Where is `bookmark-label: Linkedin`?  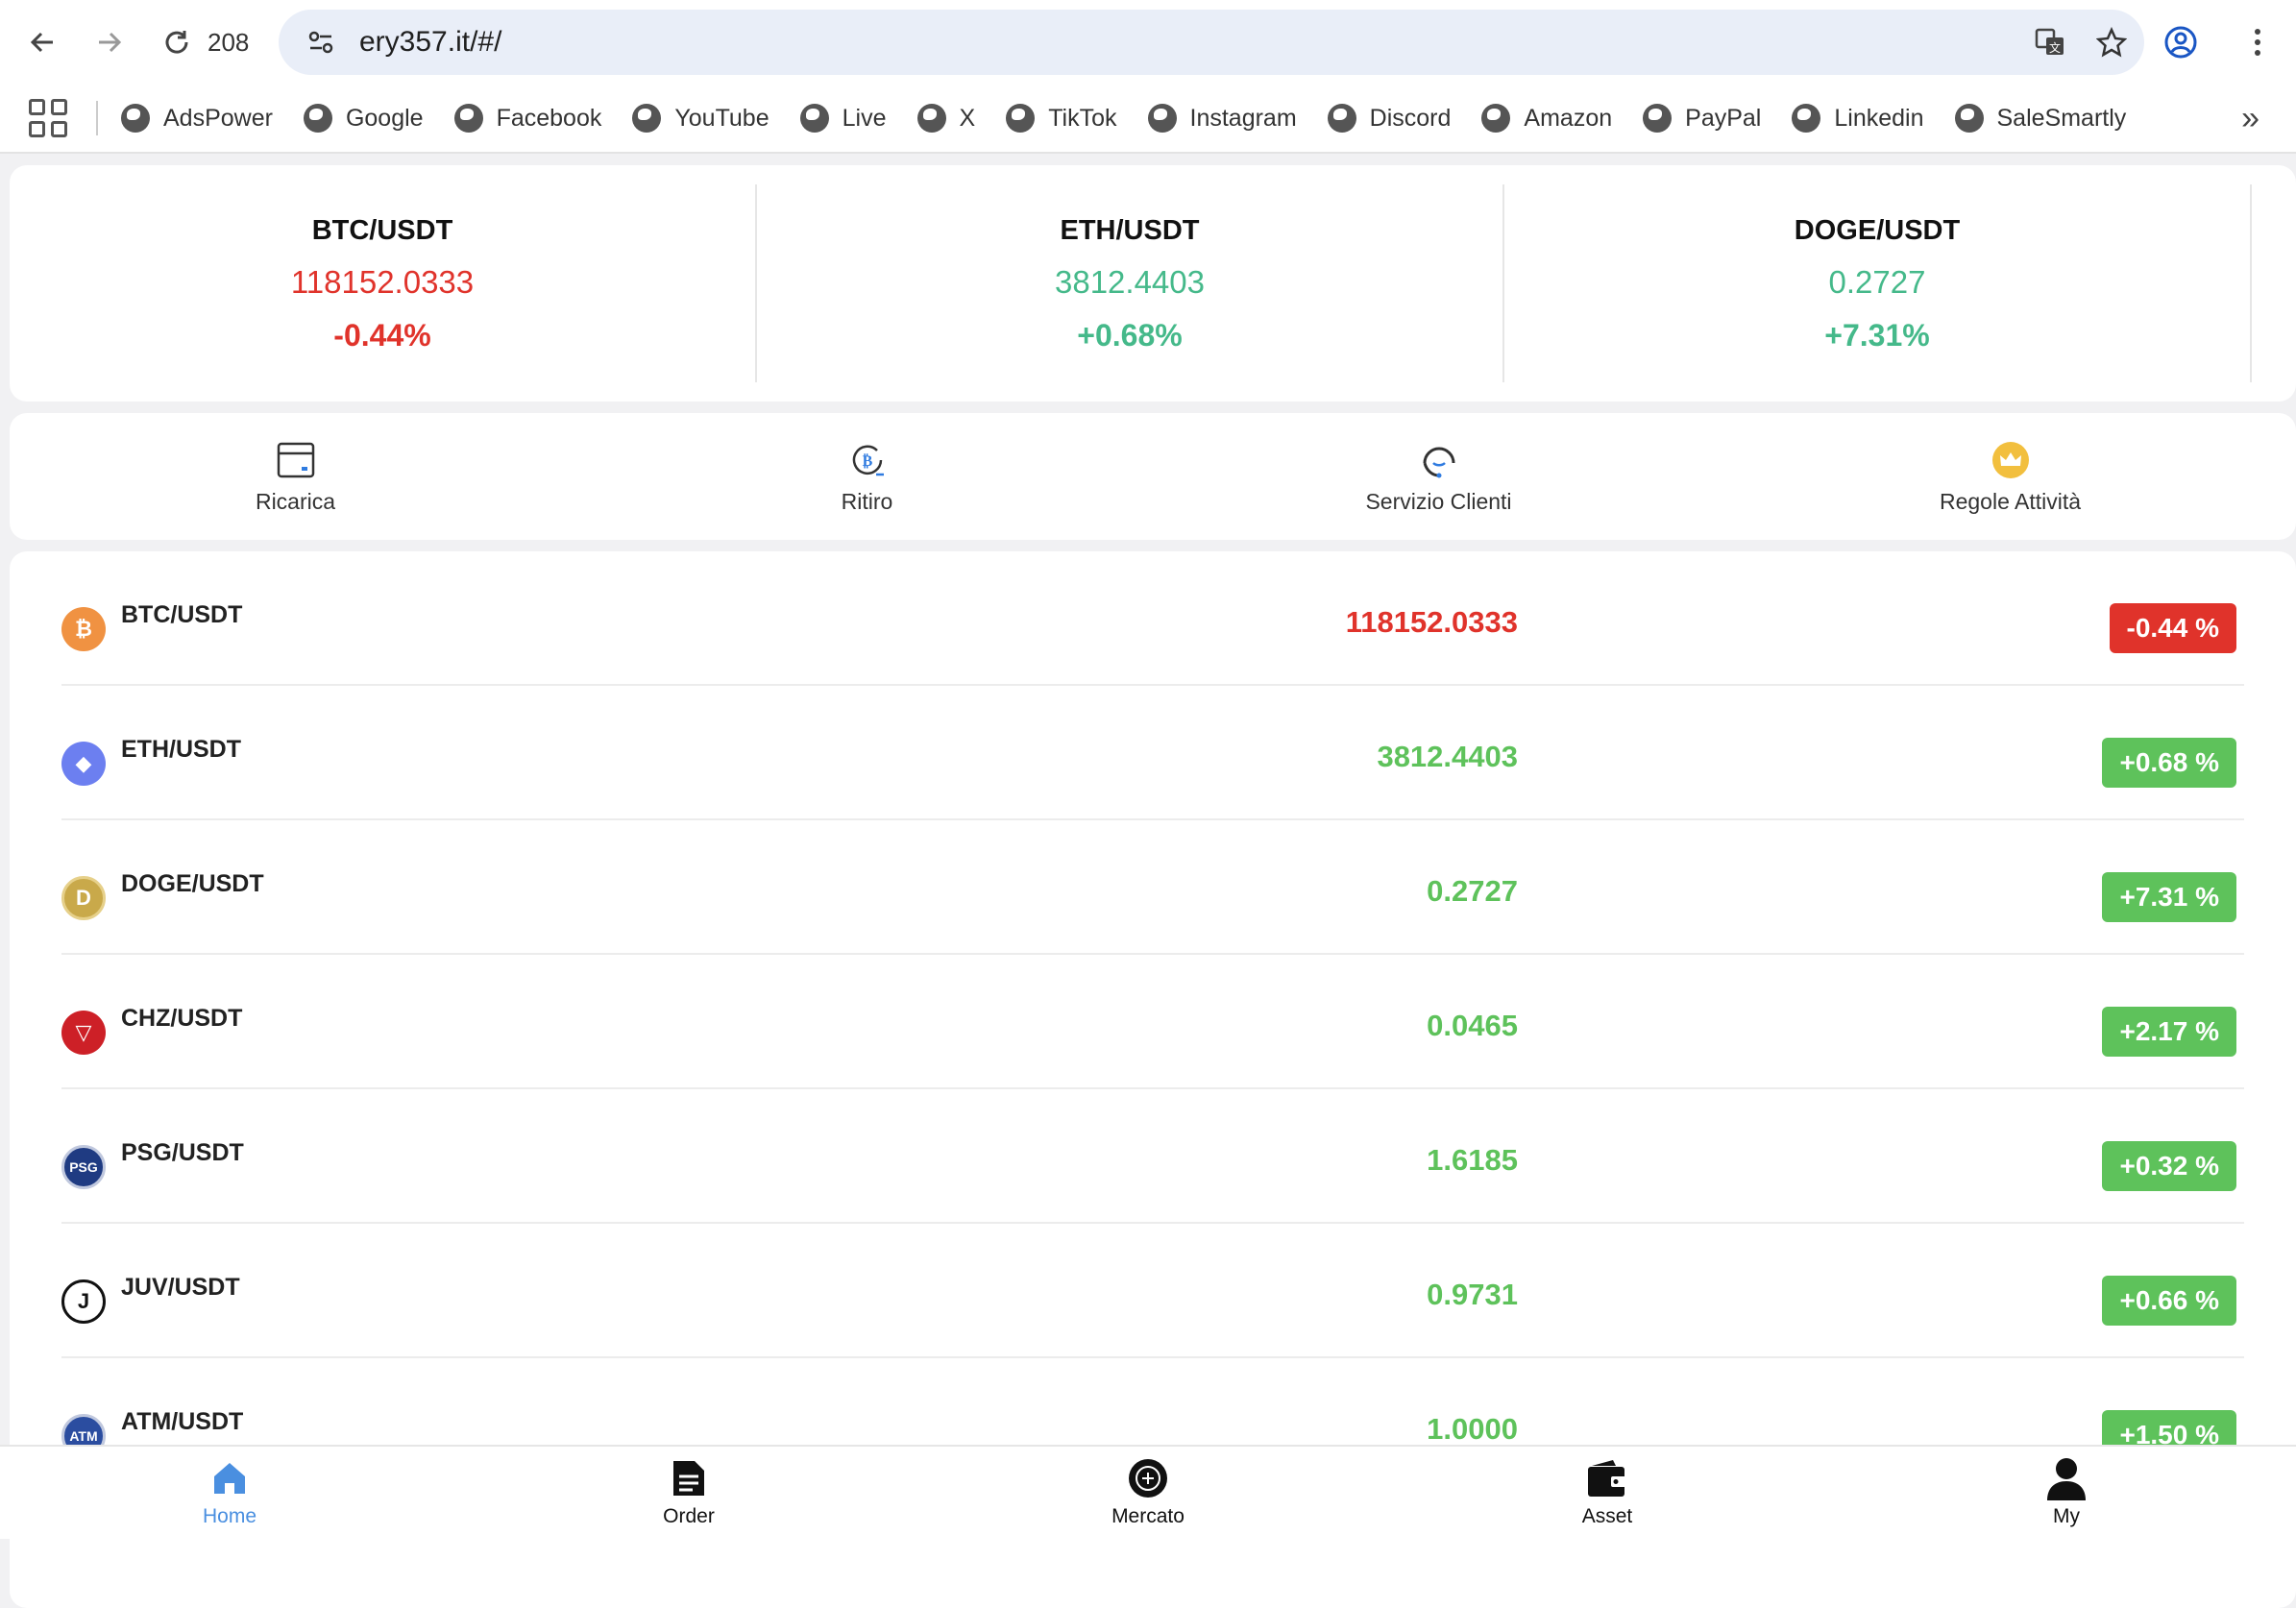
bookmark-label: Linkedin is located at coordinates (1879, 118).